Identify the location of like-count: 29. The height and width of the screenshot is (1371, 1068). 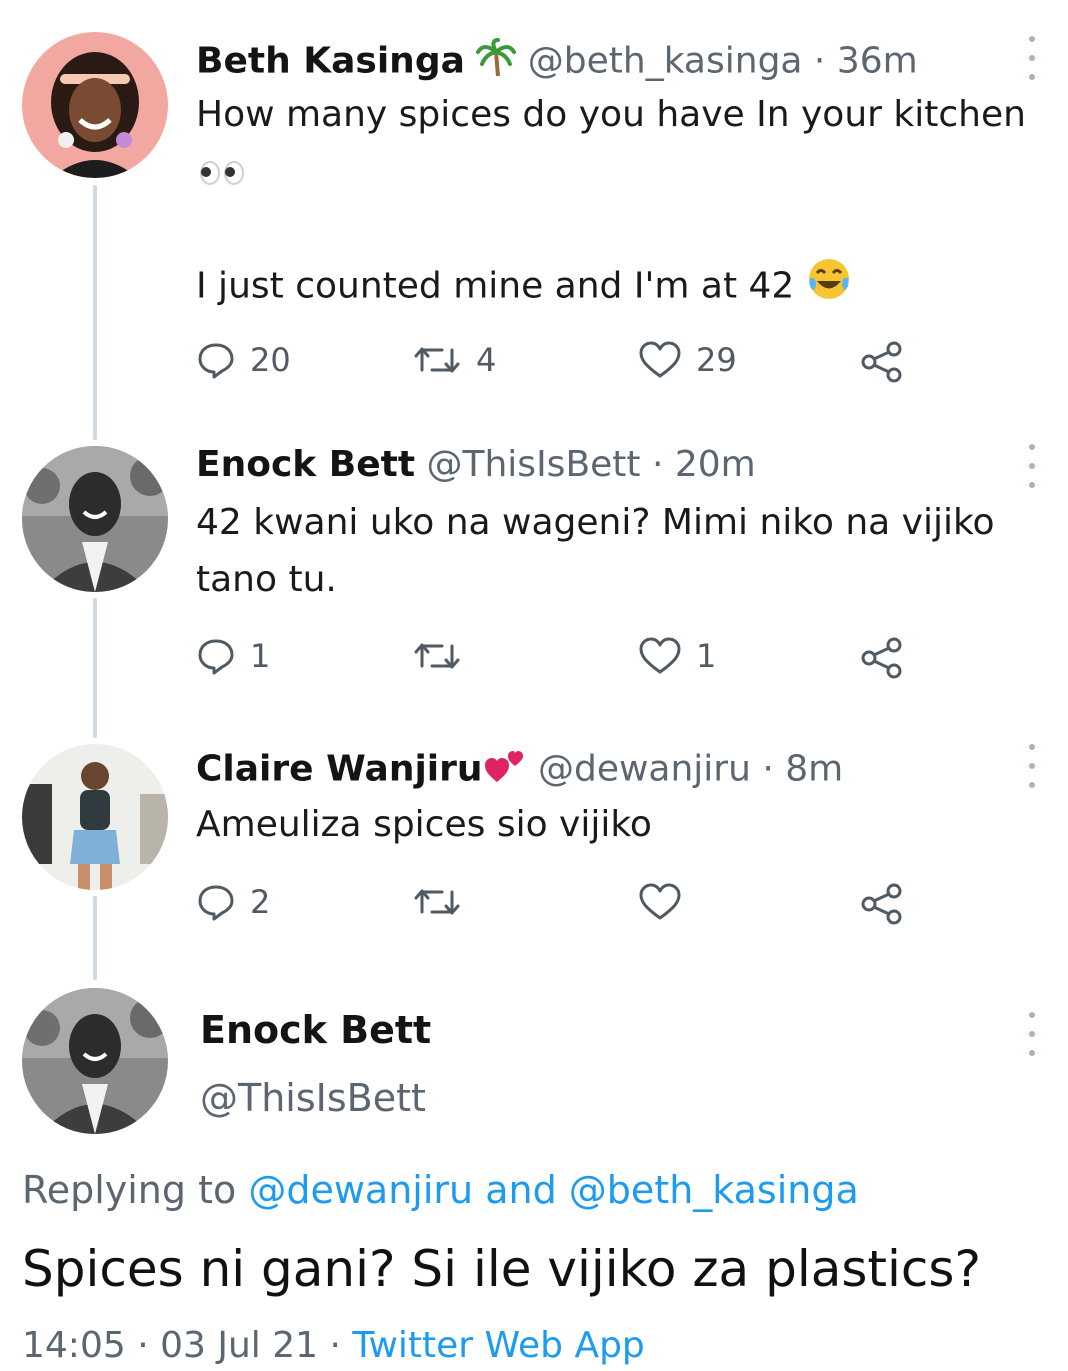
(716, 360).